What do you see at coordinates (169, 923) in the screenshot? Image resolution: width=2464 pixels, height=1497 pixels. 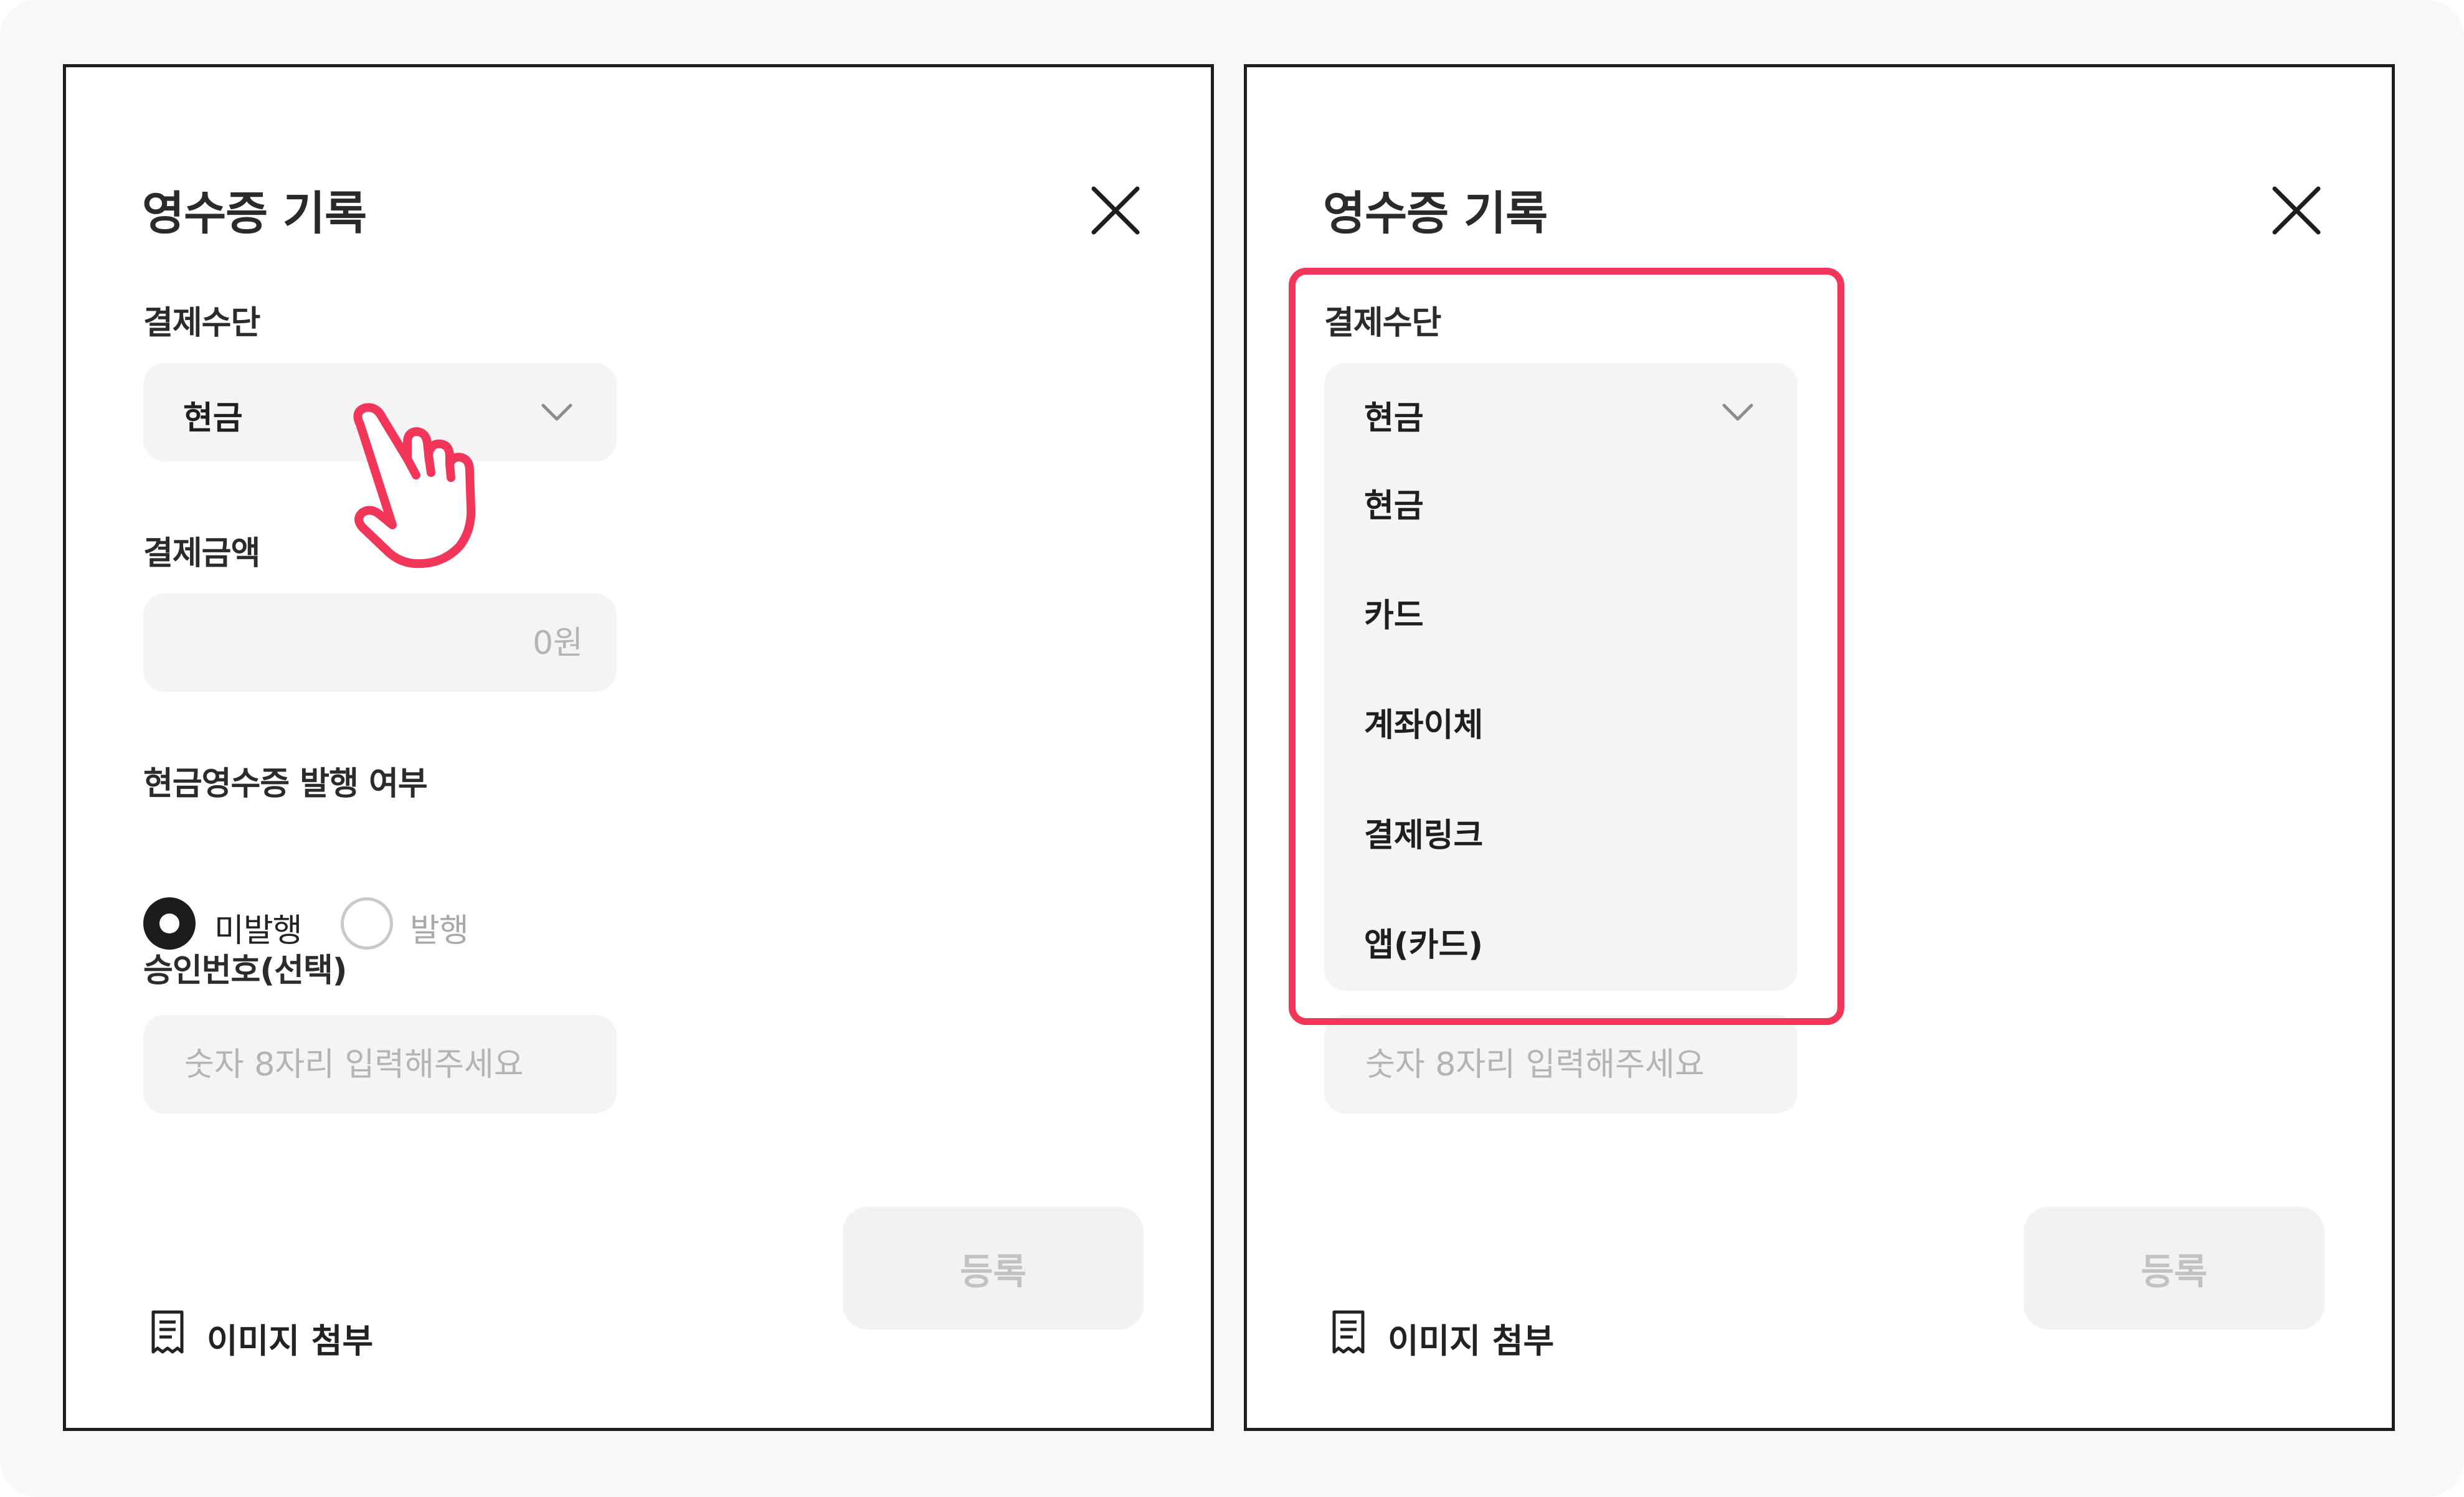 I see `radio-not-issued` at bounding box center [169, 923].